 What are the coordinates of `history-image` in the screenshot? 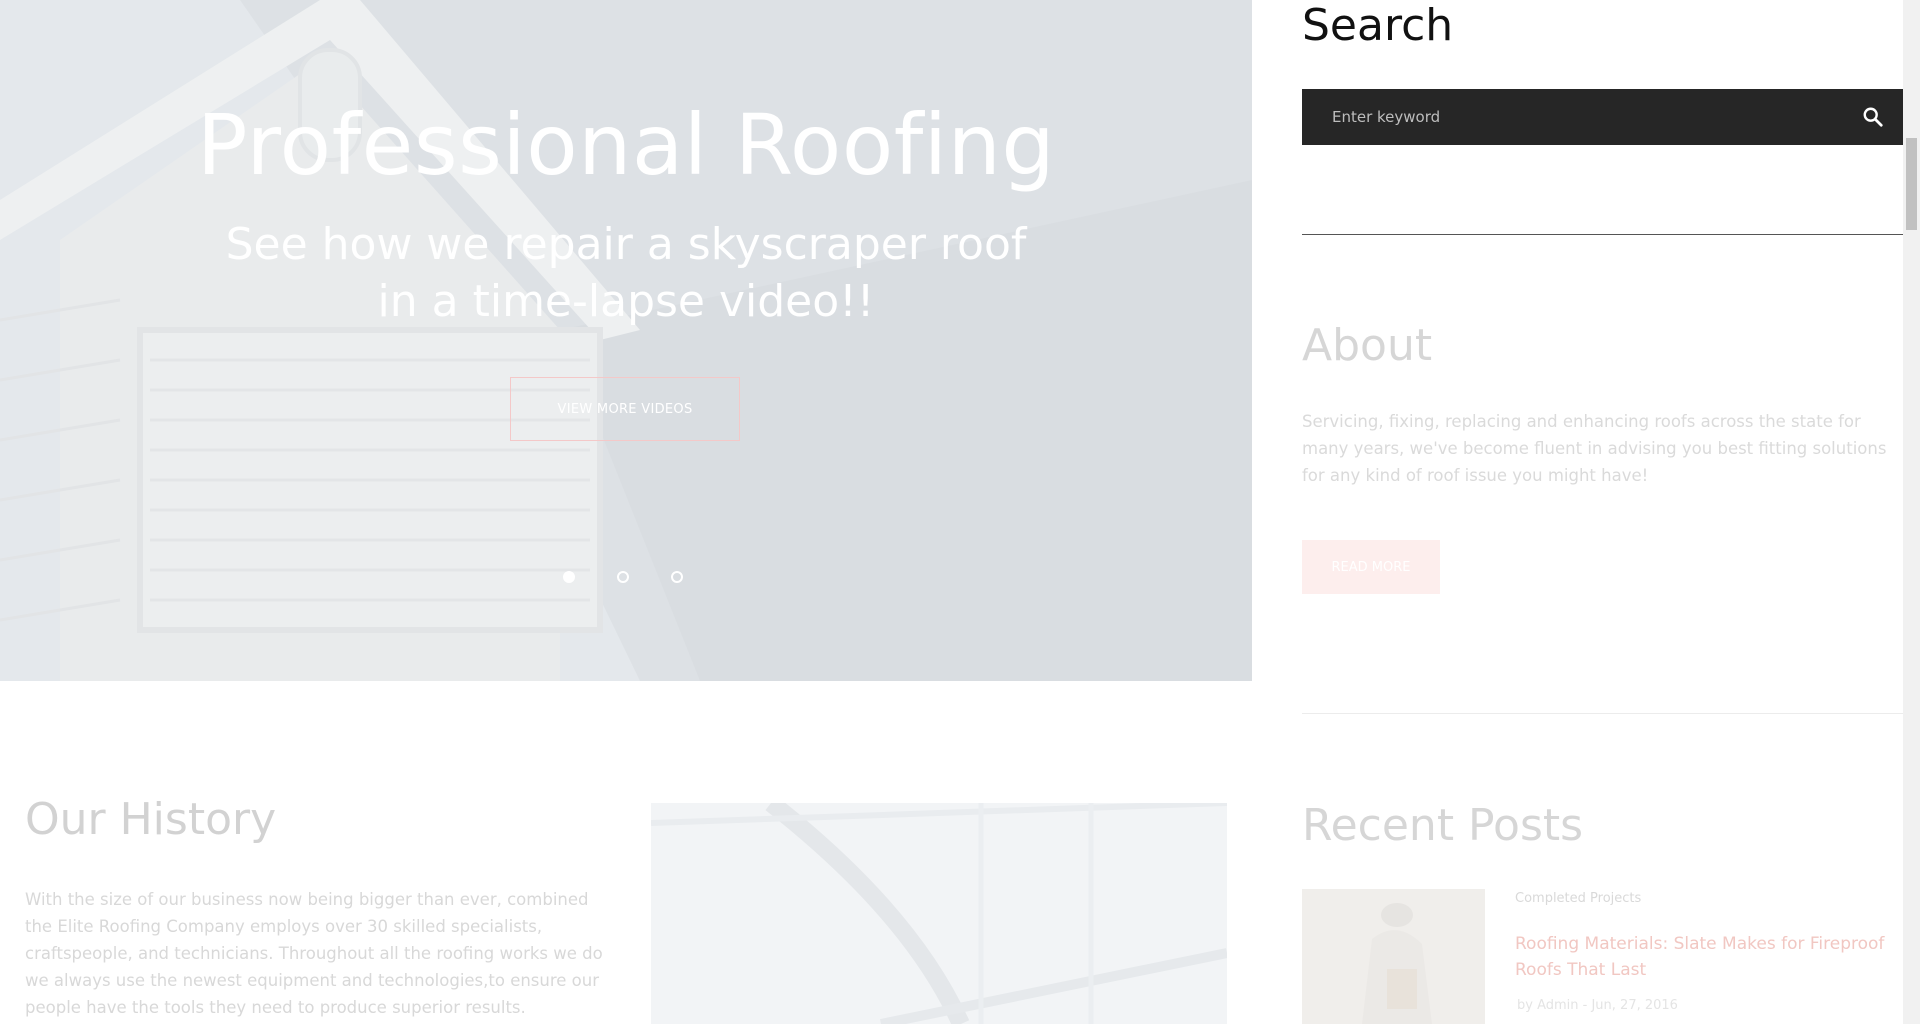 It's located at (939, 913).